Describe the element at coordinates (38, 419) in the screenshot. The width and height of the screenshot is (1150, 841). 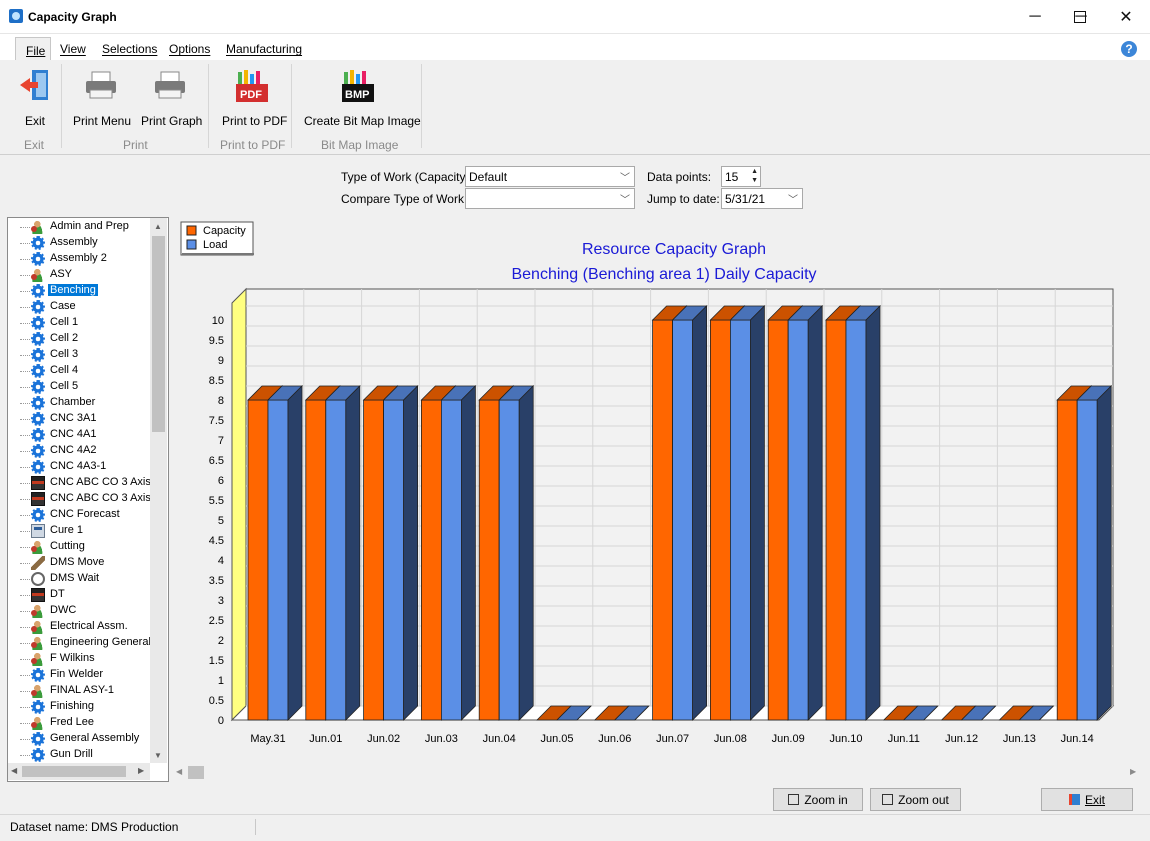
I see `gear-icon` at that location.